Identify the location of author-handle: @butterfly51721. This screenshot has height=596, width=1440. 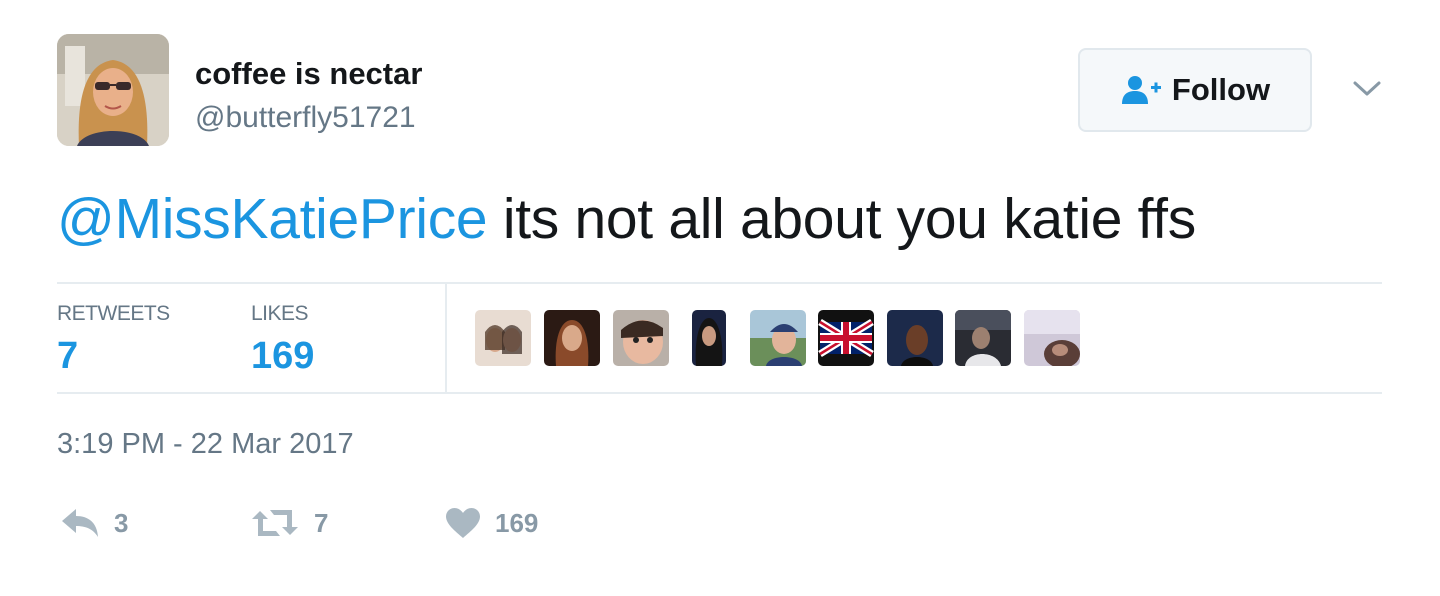
(305, 118).